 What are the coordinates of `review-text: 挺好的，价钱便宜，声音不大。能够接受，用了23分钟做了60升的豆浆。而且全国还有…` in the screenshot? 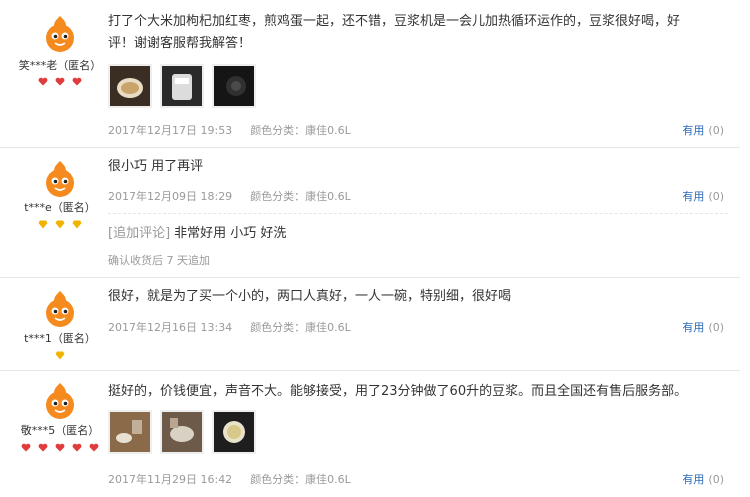 It's located at (418, 392).